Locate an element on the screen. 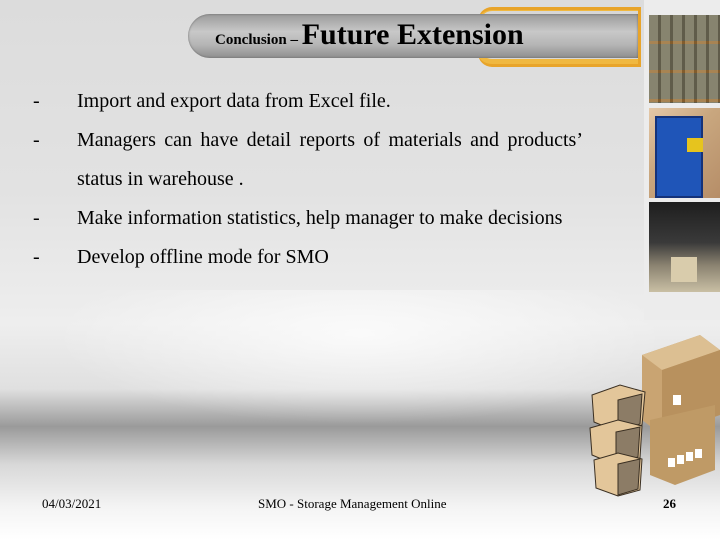 This screenshot has width=720, height=540. slide-title: Conclusion – Future Extension is located at coordinates (369, 35).